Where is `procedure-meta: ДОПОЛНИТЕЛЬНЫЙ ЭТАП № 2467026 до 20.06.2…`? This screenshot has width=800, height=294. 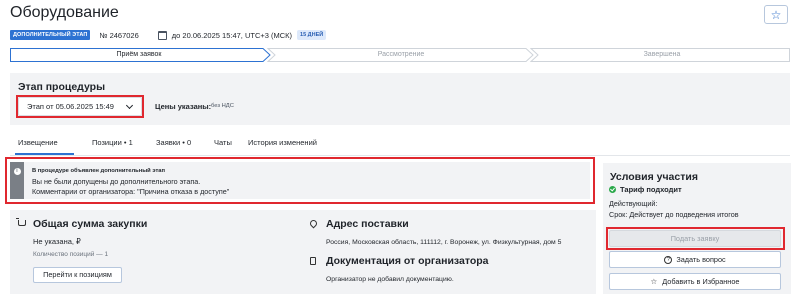 procedure-meta: ДОПОЛНИТЕЛЬНЫЙ ЭТАП № 2467026 до 20.06.2… is located at coordinates (168, 35).